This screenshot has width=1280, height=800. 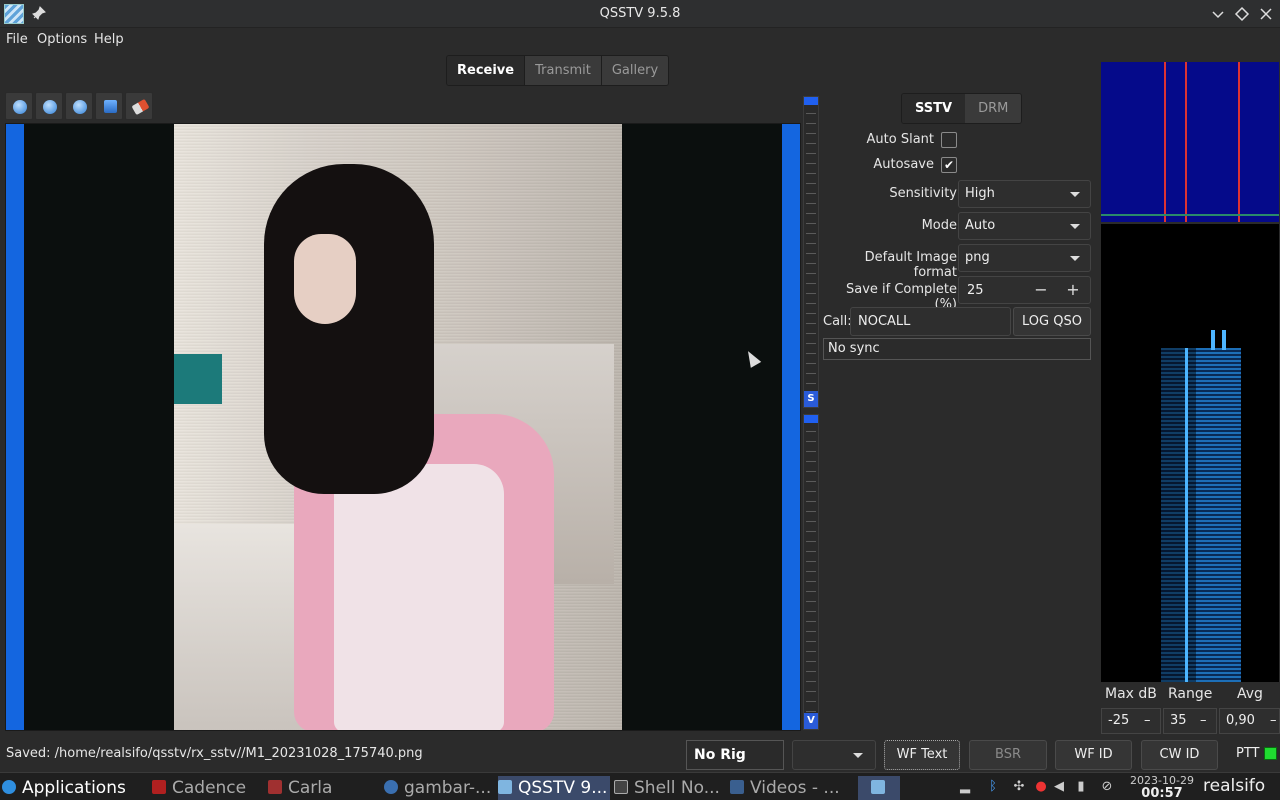 What do you see at coordinates (69, 788) in the screenshot?
I see `applications-menu: Applications` at bounding box center [69, 788].